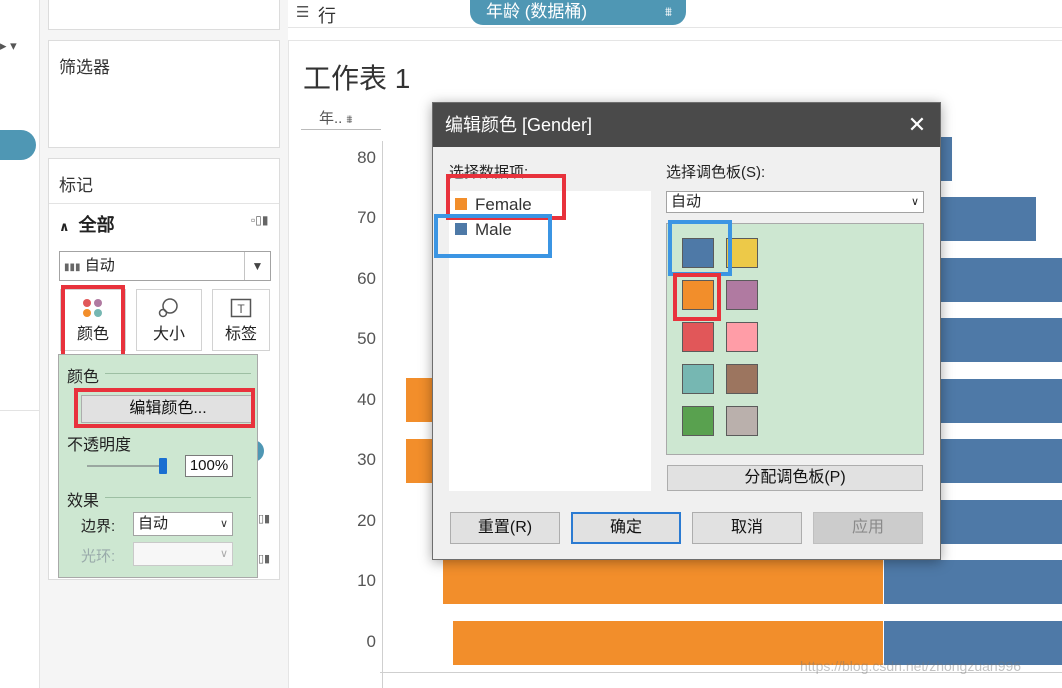 The image size is (1062, 688). Describe the element at coordinates (686, 125) in the screenshot. I see `dialog-titlebar: 编辑颜色 [Gender]` at that location.